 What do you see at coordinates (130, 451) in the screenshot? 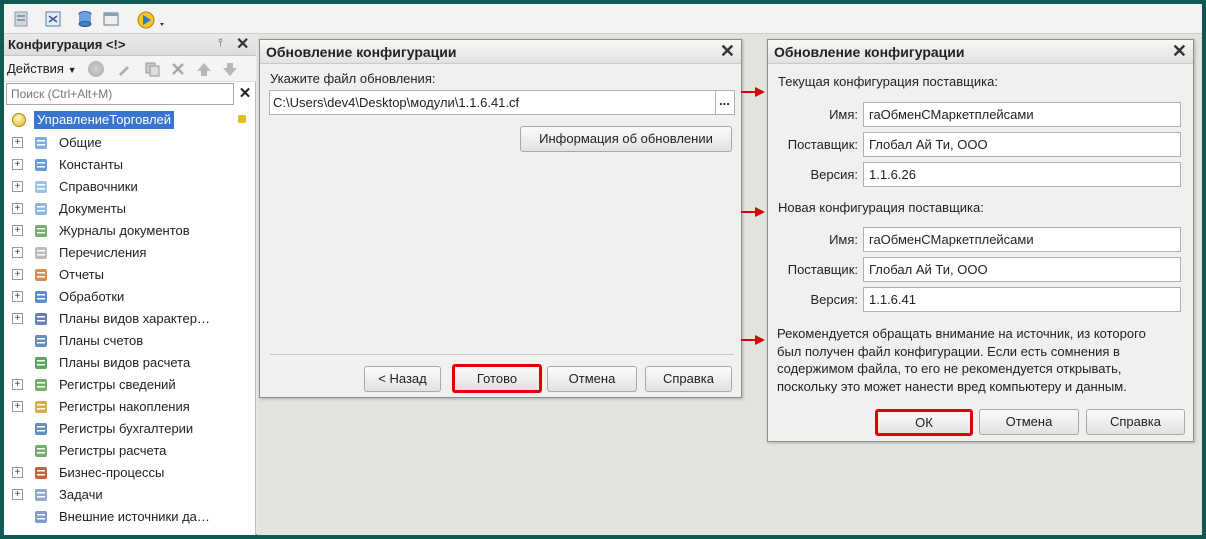
I see `tree-item: Регистры расчета` at bounding box center [130, 451].